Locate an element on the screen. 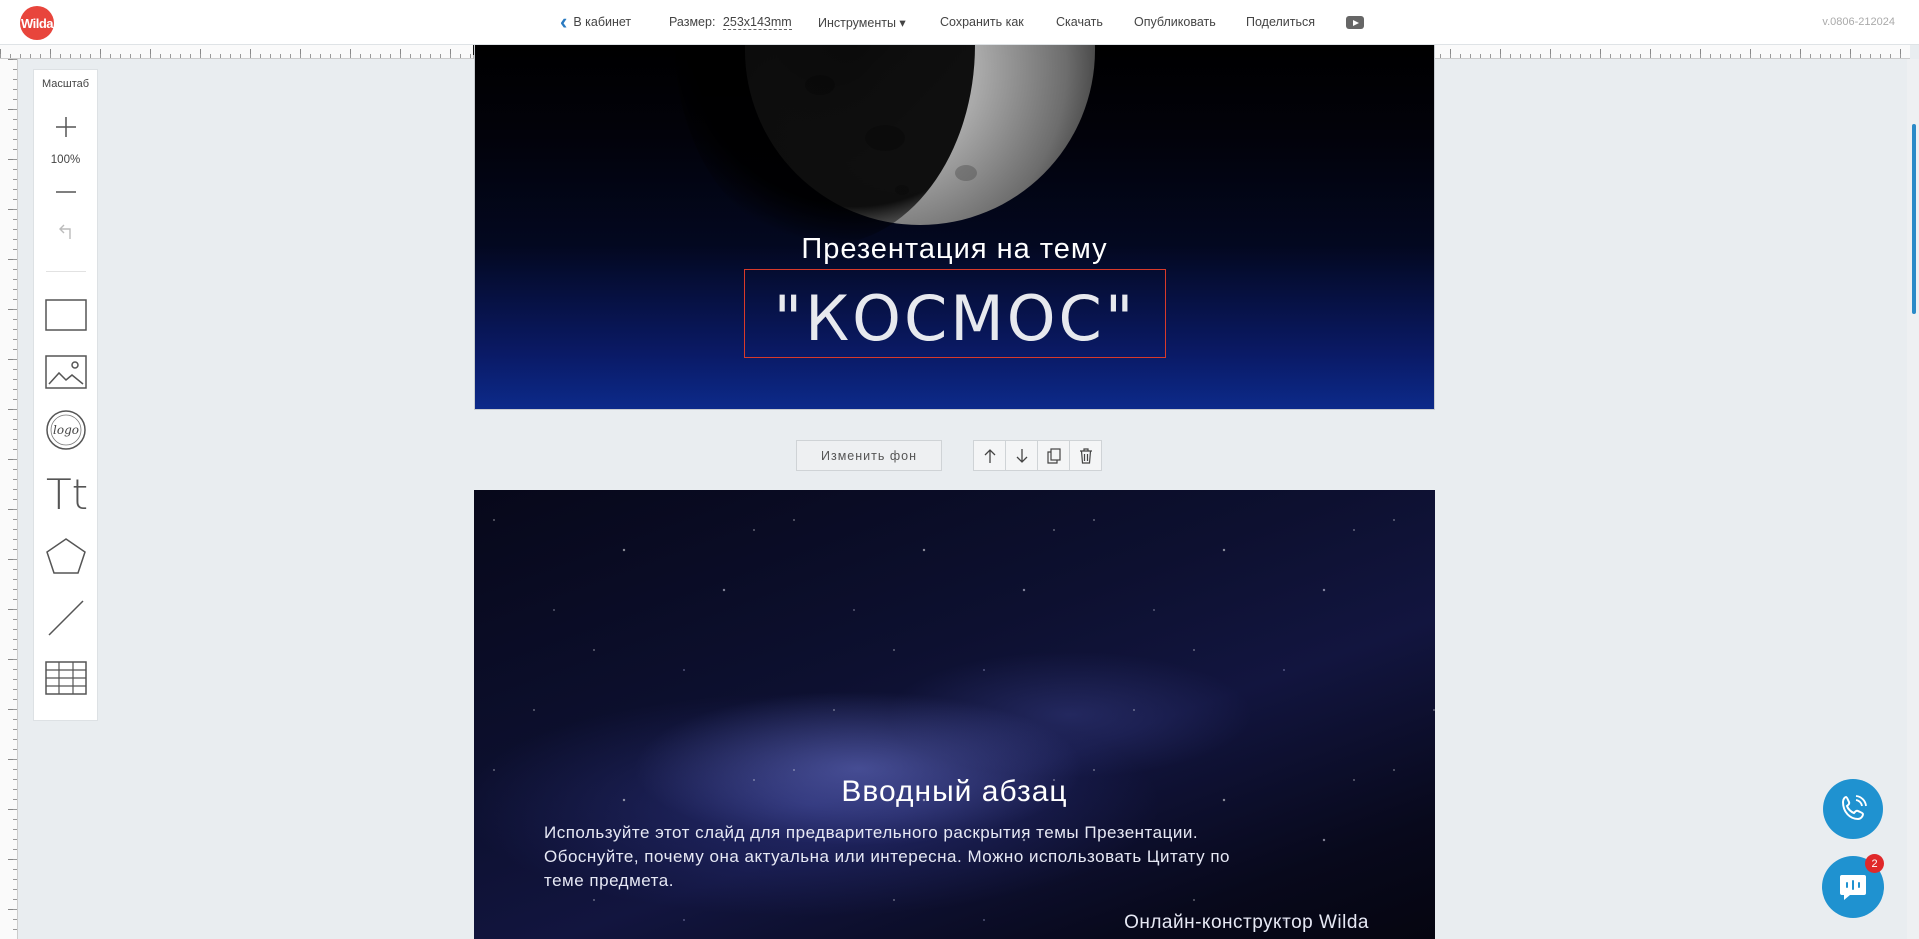 Image resolution: width=1919 pixels, height=939 pixels. svg-text: logo is located at coordinates (66, 430).